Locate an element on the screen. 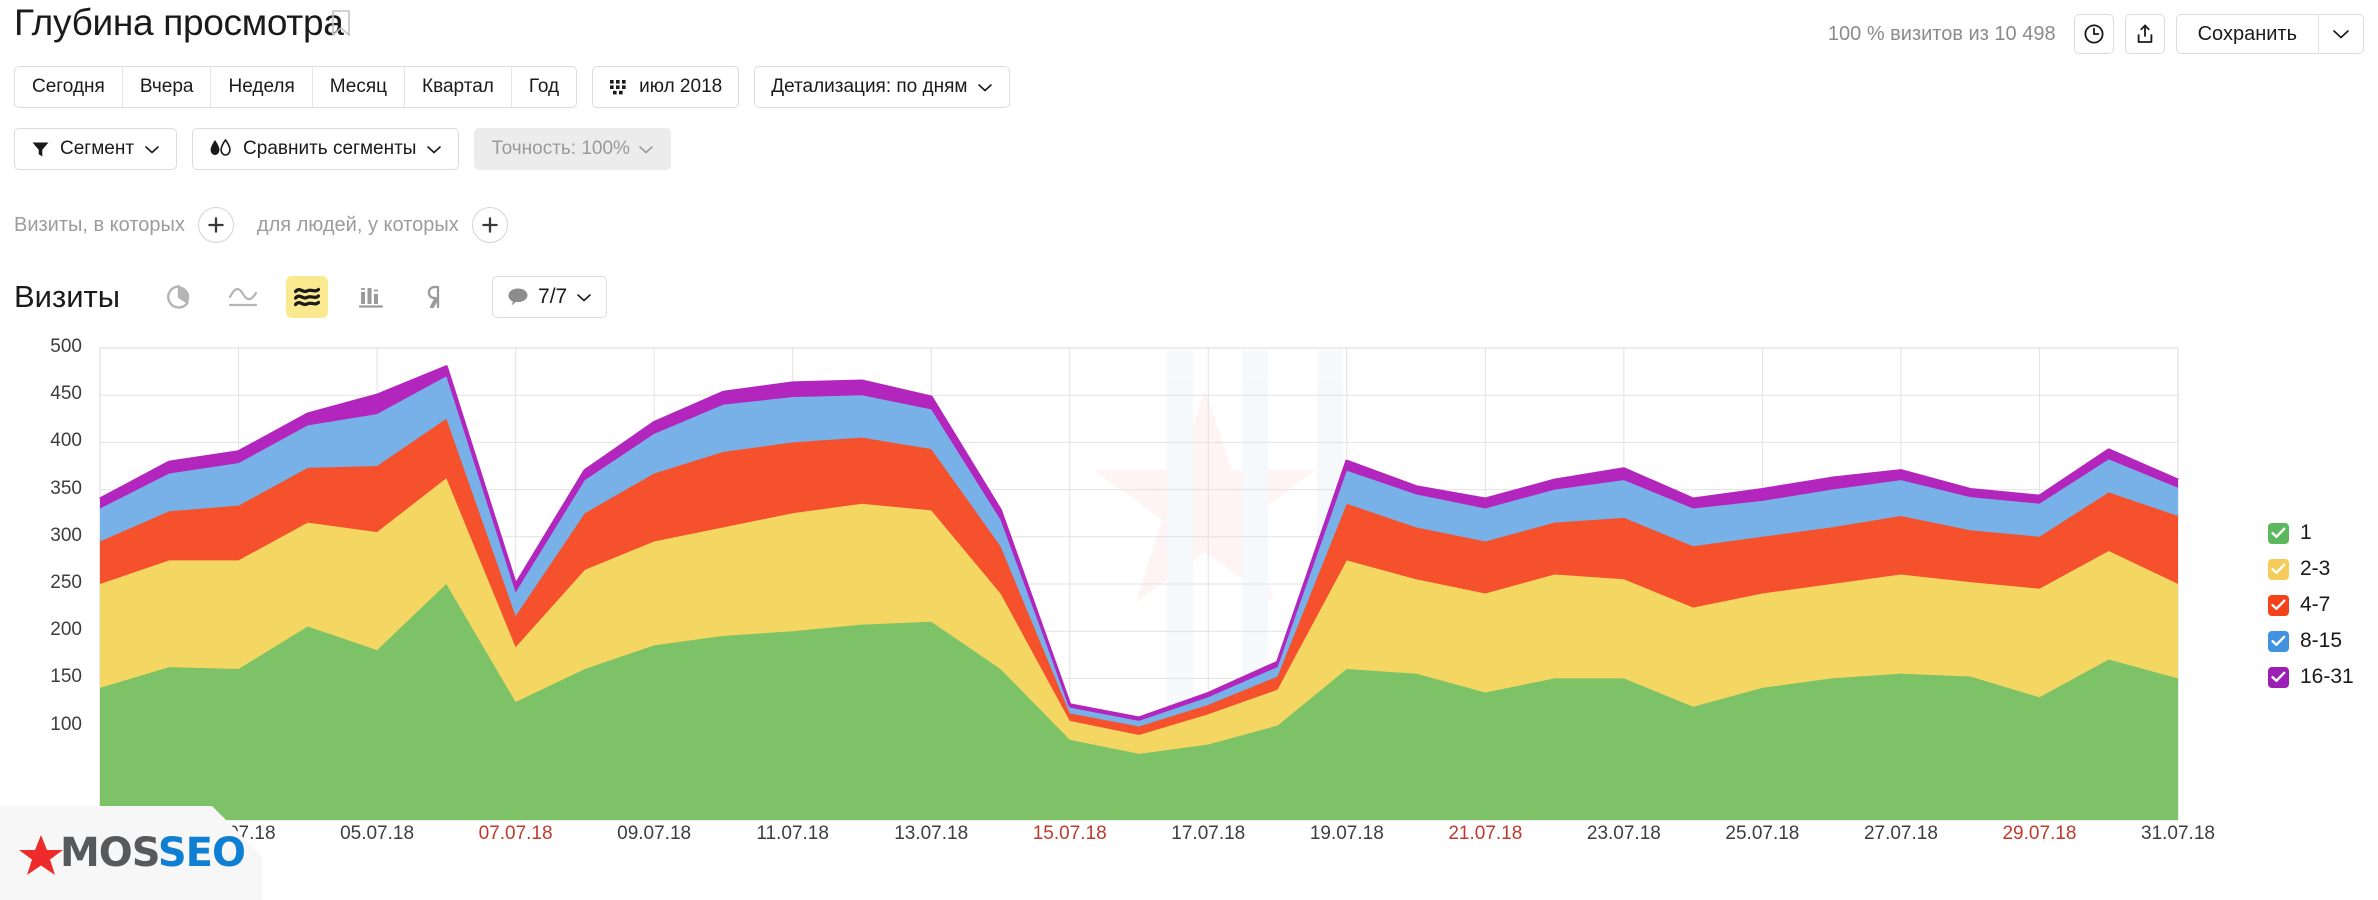 This screenshot has width=2378, height=900. period-tab-label: Квартал is located at coordinates (458, 86).